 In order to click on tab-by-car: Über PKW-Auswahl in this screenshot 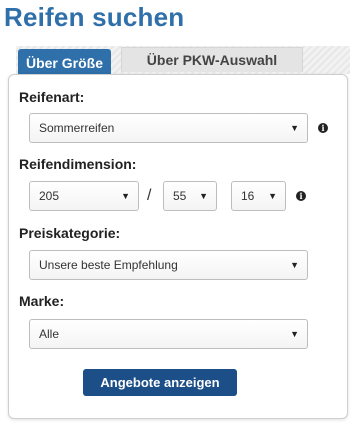, I will do `click(212, 59)`.